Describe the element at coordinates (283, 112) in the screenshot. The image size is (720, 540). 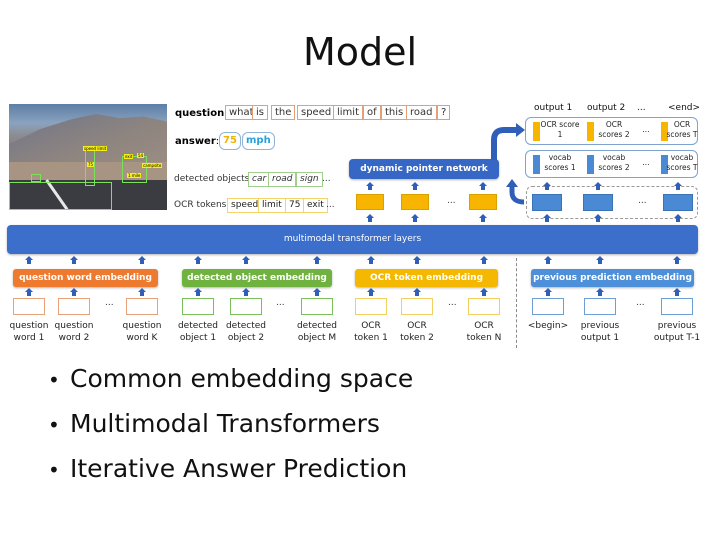
I see `question-token: the` at that location.